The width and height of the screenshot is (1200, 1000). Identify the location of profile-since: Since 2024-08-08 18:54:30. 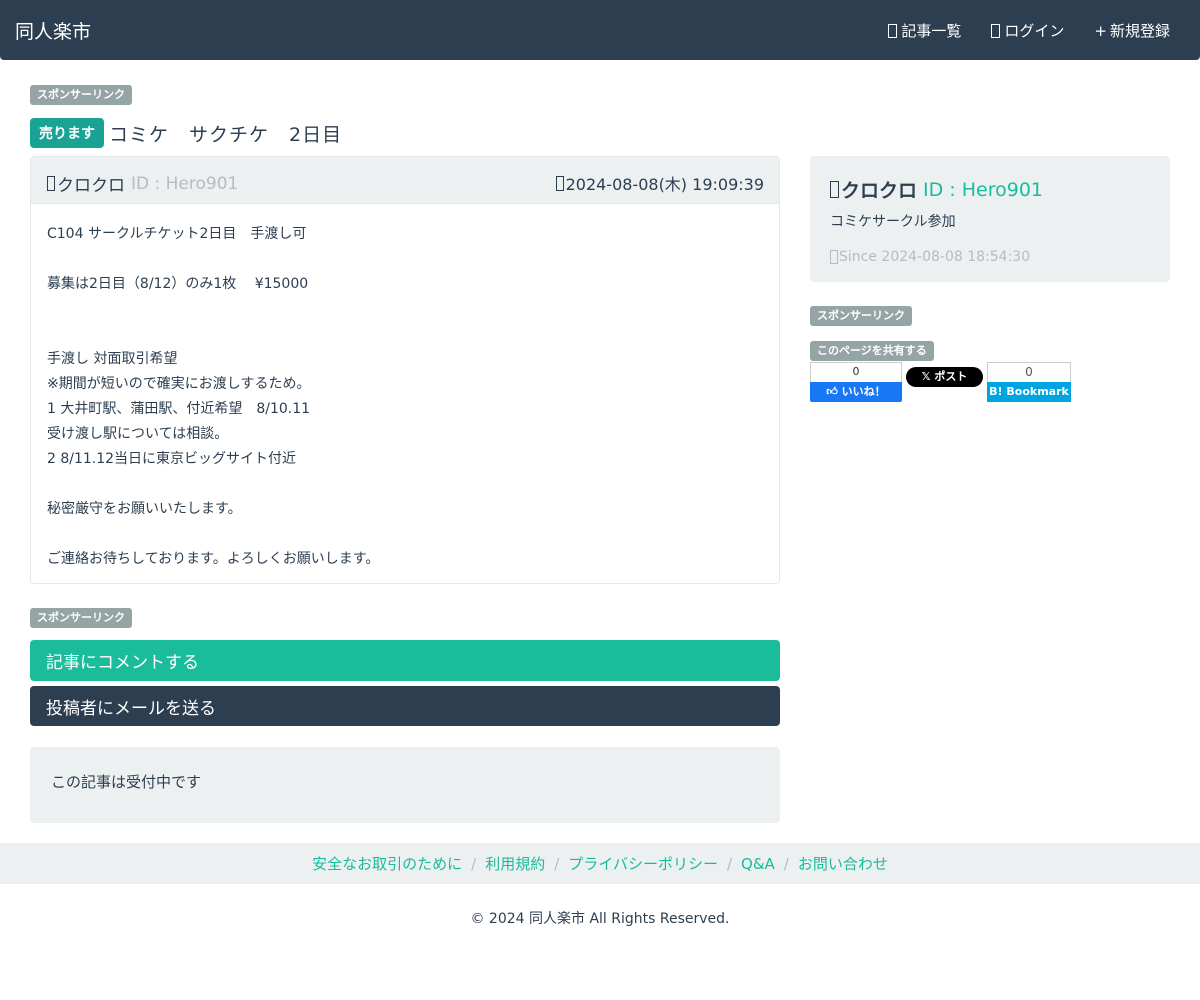
(990, 257).